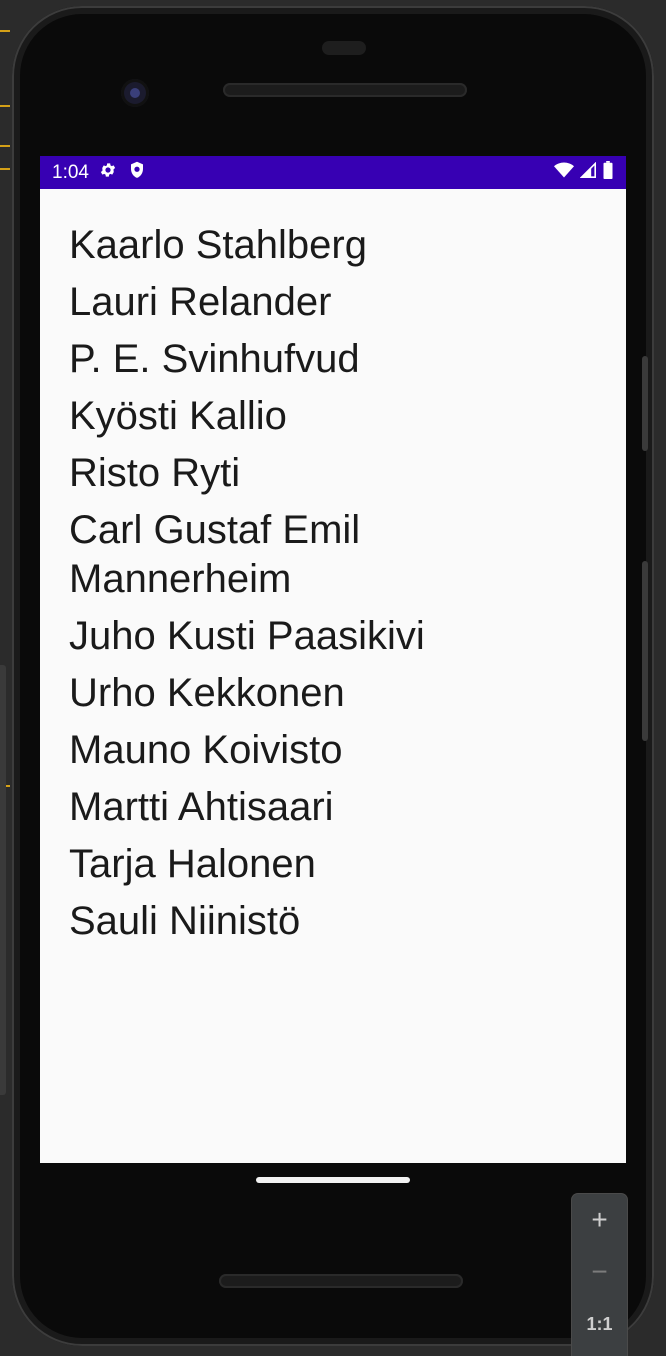 This screenshot has height=1356, width=666. I want to click on zoom-in-button: +, so click(599, 1220).